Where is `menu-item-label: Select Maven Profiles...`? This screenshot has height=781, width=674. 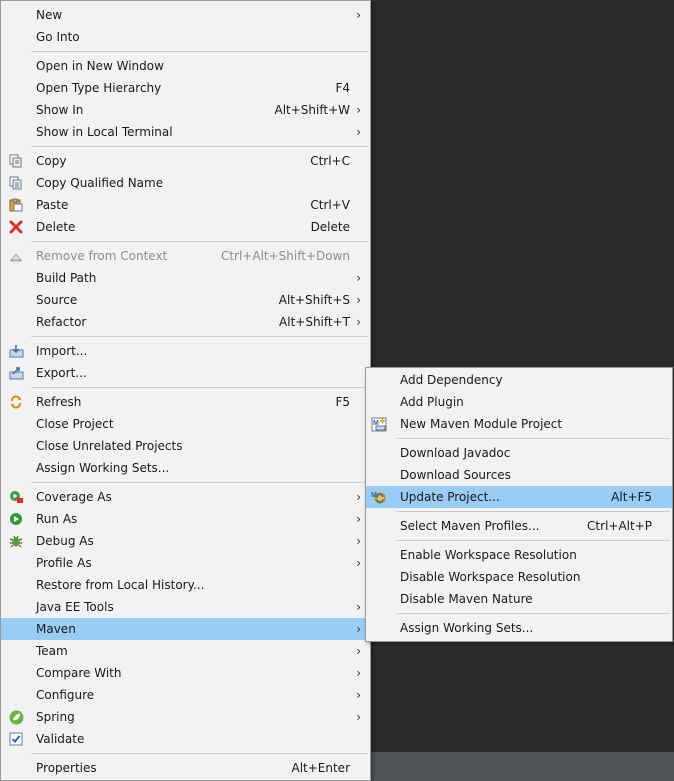 menu-item-label: Select Maven Profiles... is located at coordinates (470, 526).